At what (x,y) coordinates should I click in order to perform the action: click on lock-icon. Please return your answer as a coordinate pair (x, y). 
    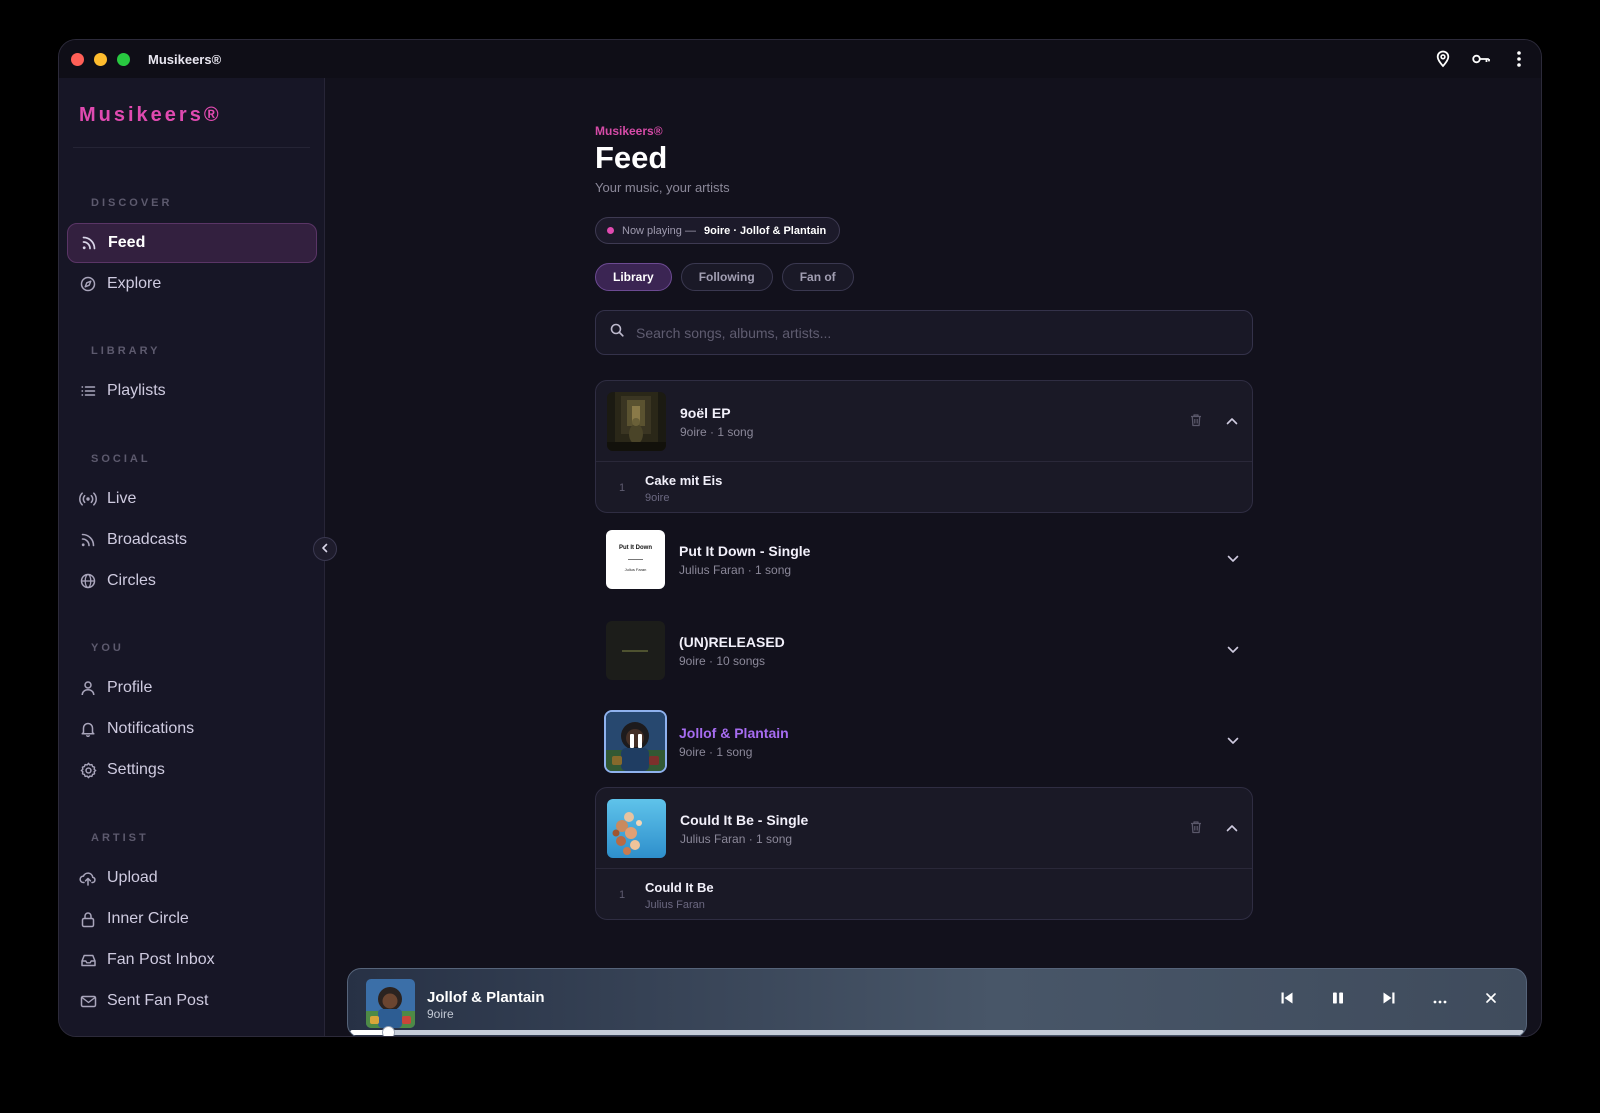
    Looking at the image, I should click on (88, 919).